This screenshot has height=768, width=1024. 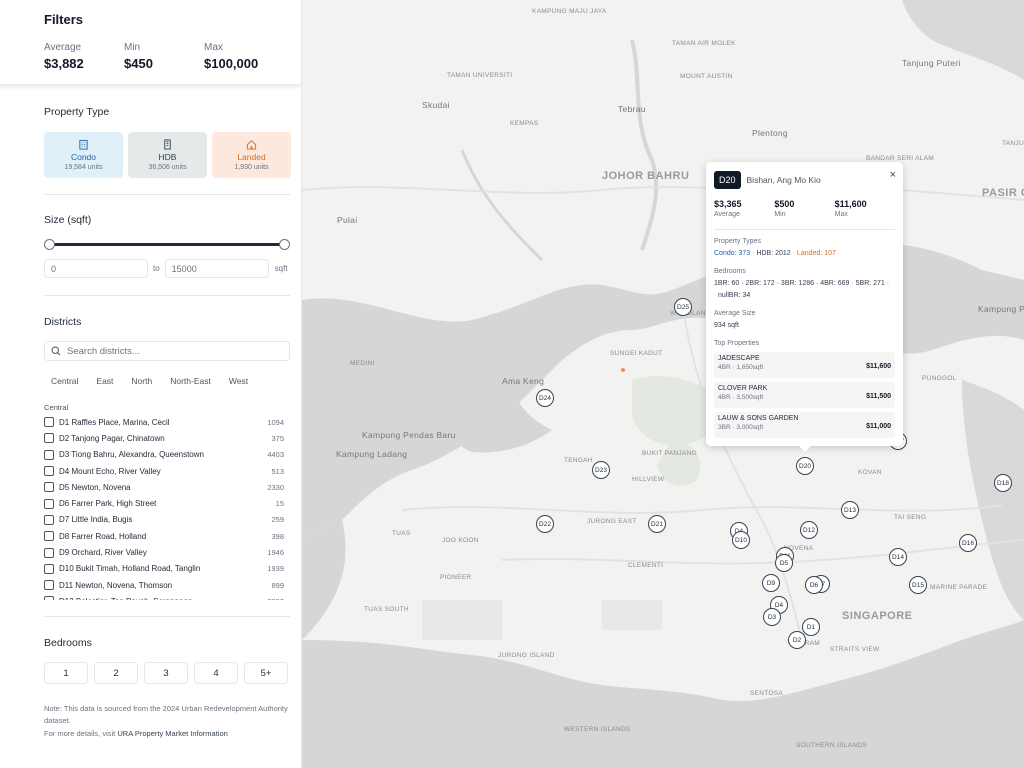 What do you see at coordinates (275, 598) in the screenshot?
I see `district-count: 2059` at bounding box center [275, 598].